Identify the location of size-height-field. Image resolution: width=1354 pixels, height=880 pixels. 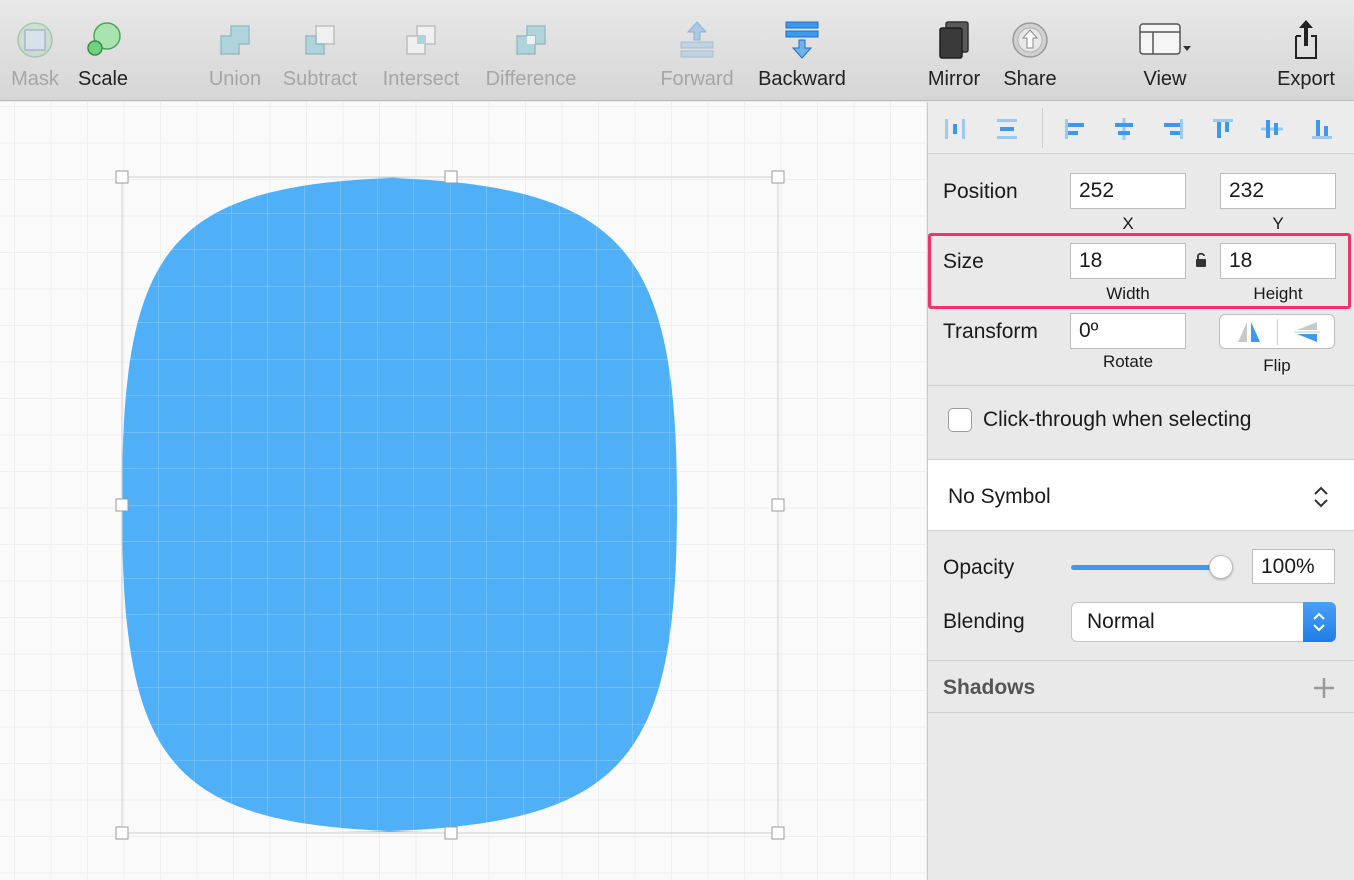
(1278, 261).